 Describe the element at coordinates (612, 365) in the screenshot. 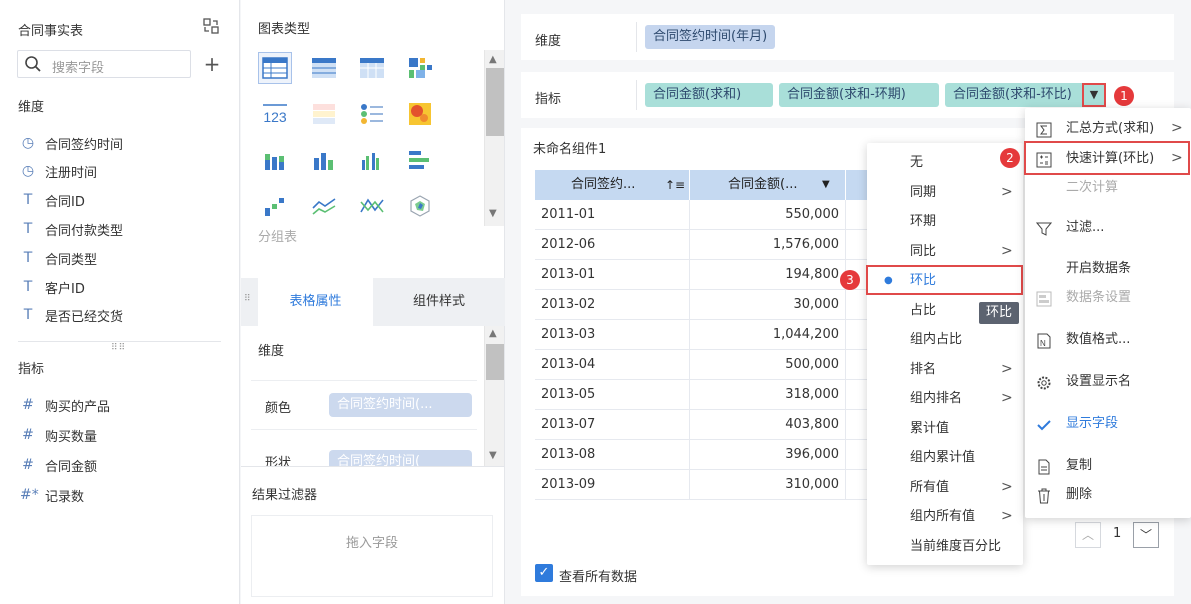

I see `date-cell: 2013-04` at that location.